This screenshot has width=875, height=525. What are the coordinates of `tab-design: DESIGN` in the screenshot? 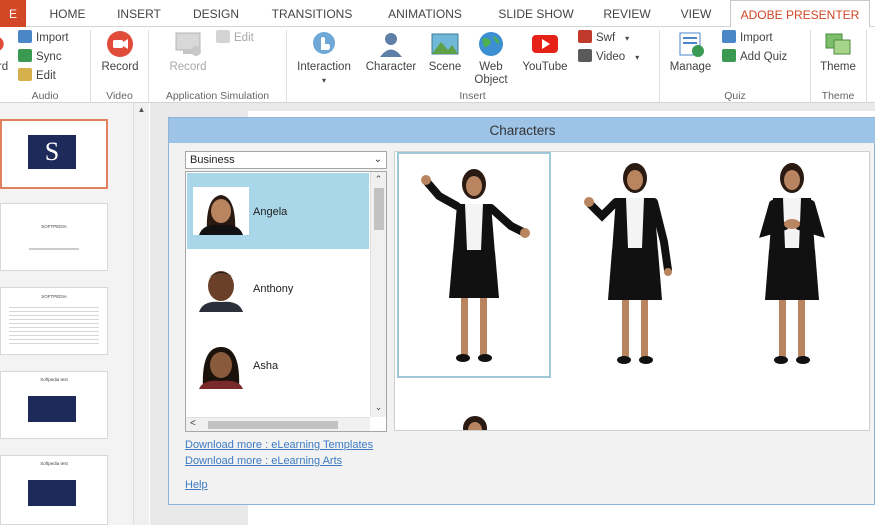 It's located at (216, 13).